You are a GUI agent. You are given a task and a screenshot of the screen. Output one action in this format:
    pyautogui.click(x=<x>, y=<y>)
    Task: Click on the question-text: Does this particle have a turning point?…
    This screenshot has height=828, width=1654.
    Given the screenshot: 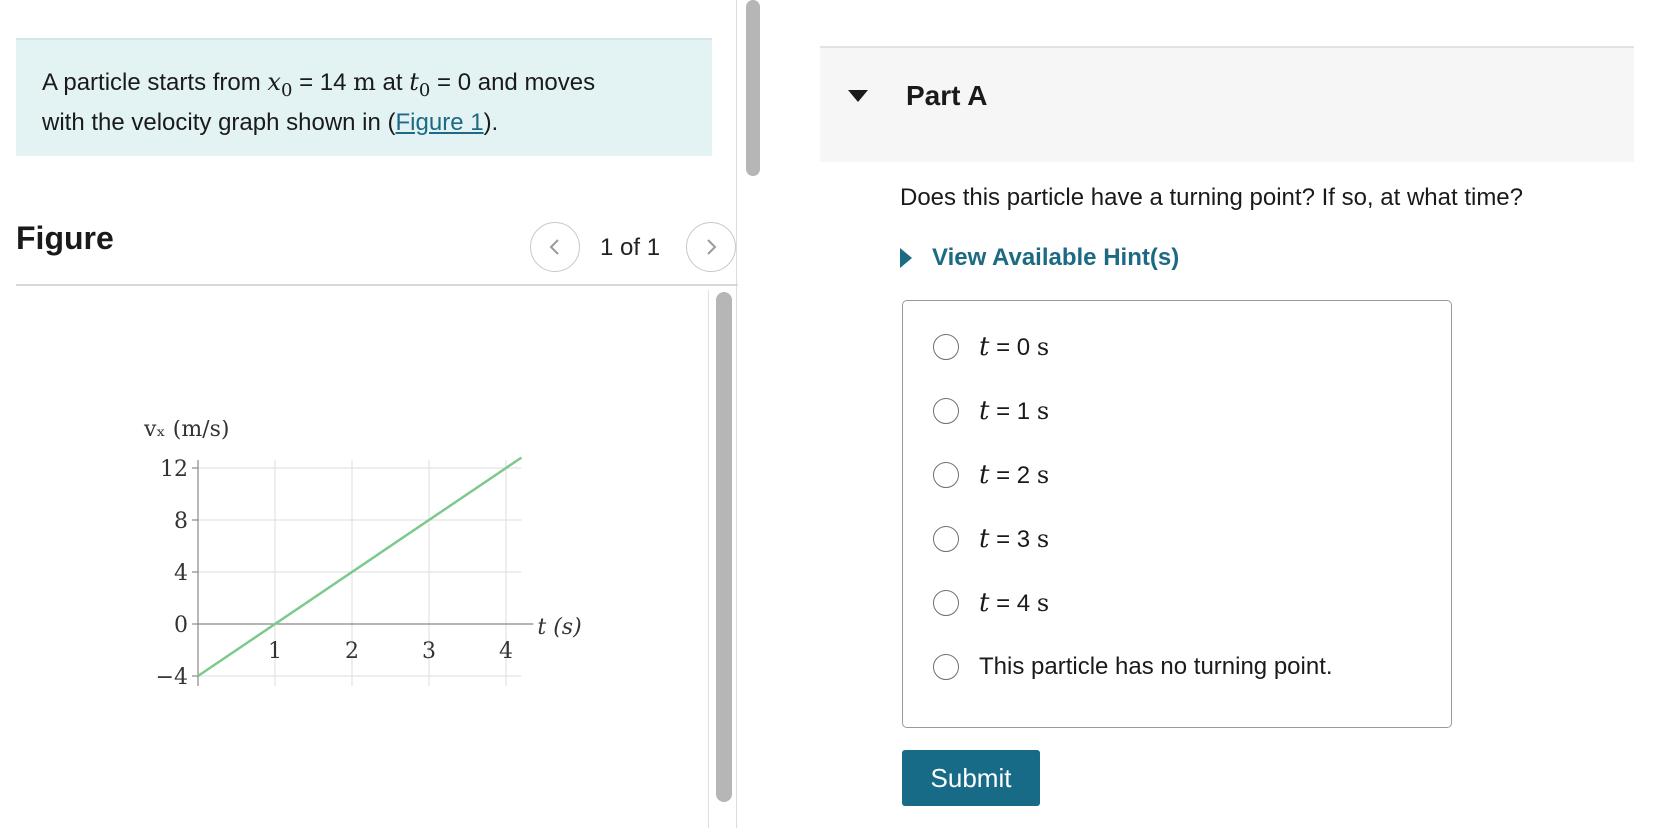 What is the action you would take?
    pyautogui.click(x=1212, y=197)
    